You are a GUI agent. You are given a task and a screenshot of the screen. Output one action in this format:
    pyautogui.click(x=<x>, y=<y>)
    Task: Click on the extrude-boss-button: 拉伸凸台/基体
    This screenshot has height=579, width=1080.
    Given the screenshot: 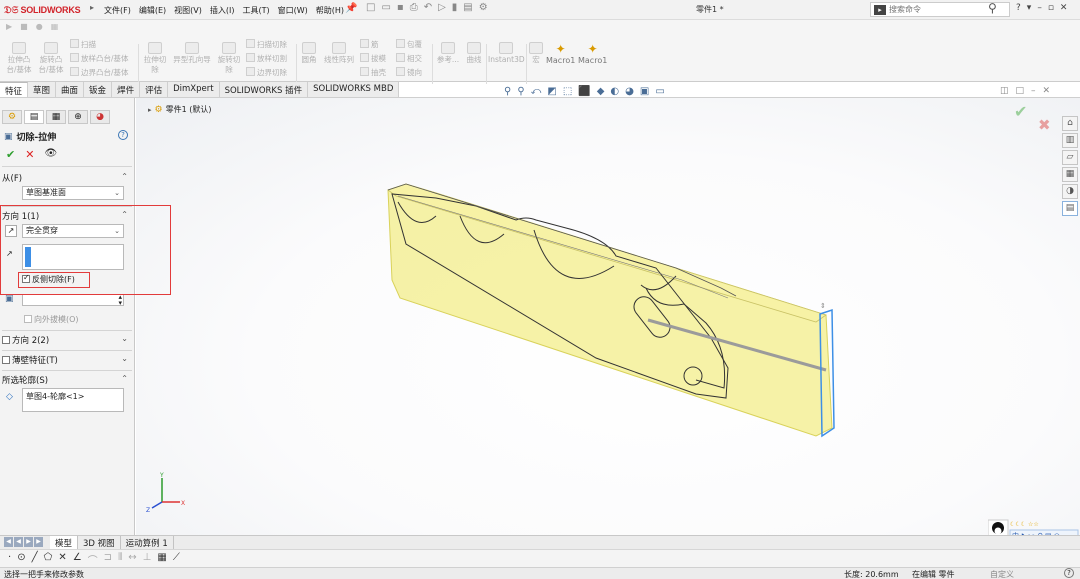 What is the action you would take?
    pyautogui.click(x=19, y=58)
    